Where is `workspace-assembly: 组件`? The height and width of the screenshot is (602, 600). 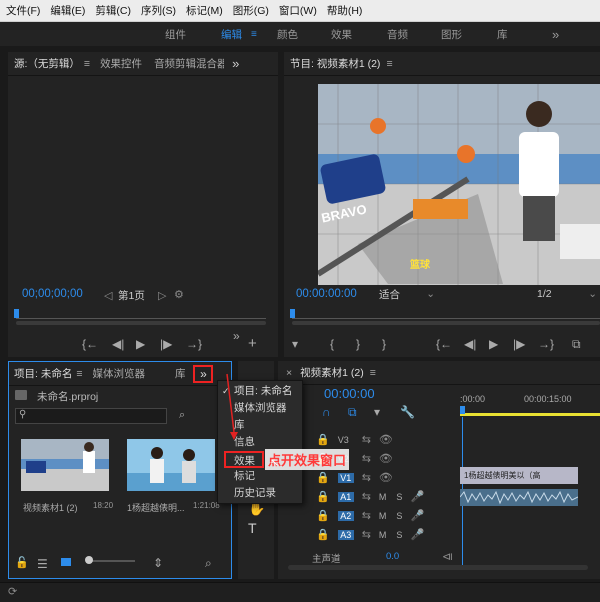 workspace-assembly: 组件 is located at coordinates (175, 34).